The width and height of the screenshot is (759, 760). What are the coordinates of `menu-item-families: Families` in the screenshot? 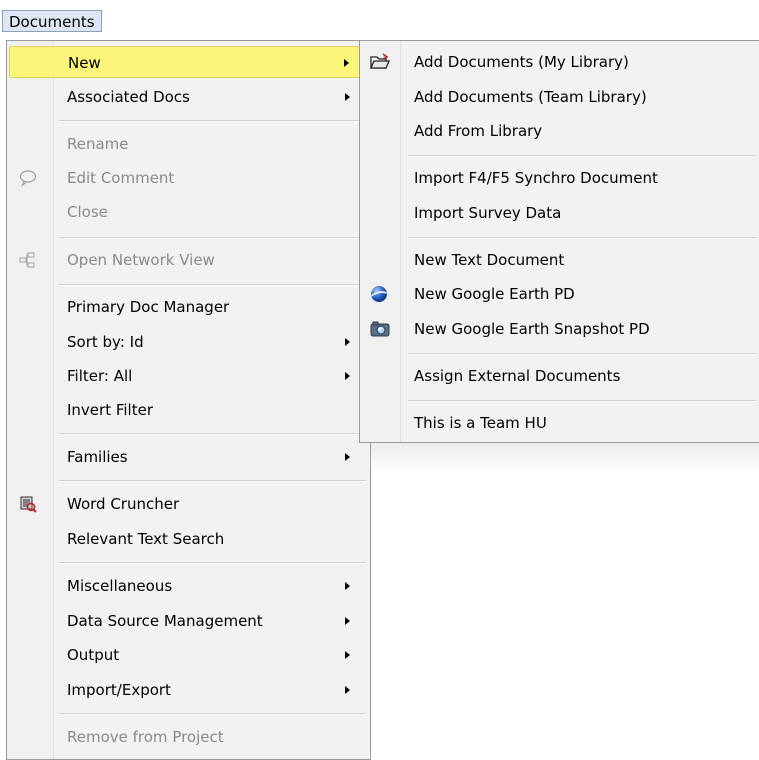 It's located at (188, 457).